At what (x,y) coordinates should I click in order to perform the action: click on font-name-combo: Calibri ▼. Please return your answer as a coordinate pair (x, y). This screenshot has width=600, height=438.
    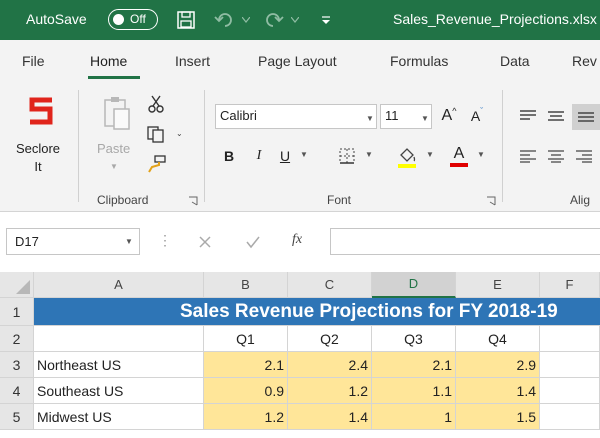
    Looking at the image, I should click on (296, 116).